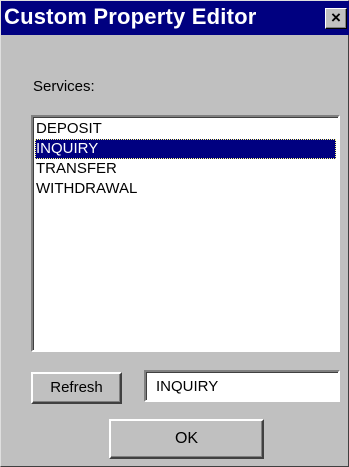 This screenshot has height=467, width=349. What do you see at coordinates (242, 386) in the screenshot?
I see `selected-service-field` at bounding box center [242, 386].